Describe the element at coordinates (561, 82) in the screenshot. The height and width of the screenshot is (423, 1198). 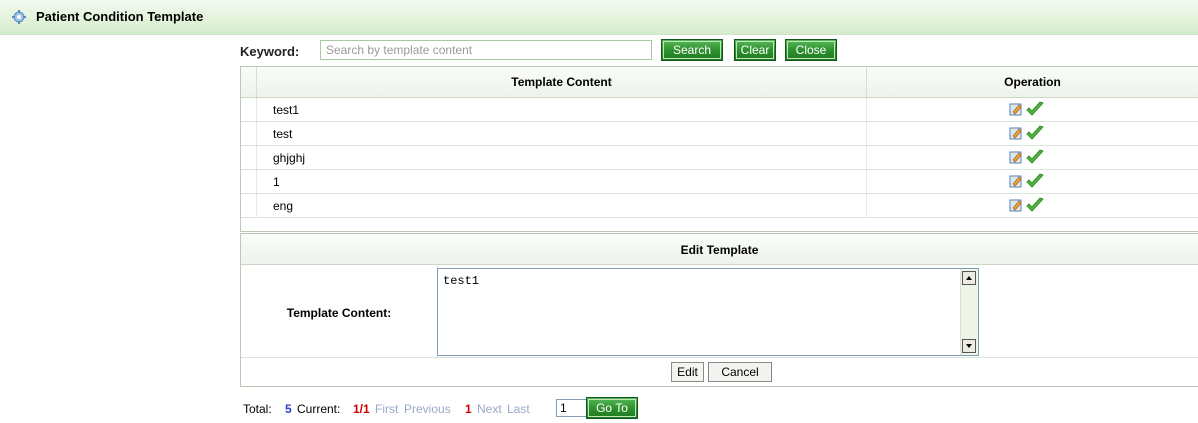
I see `column-header-template-content: Template Content` at that location.